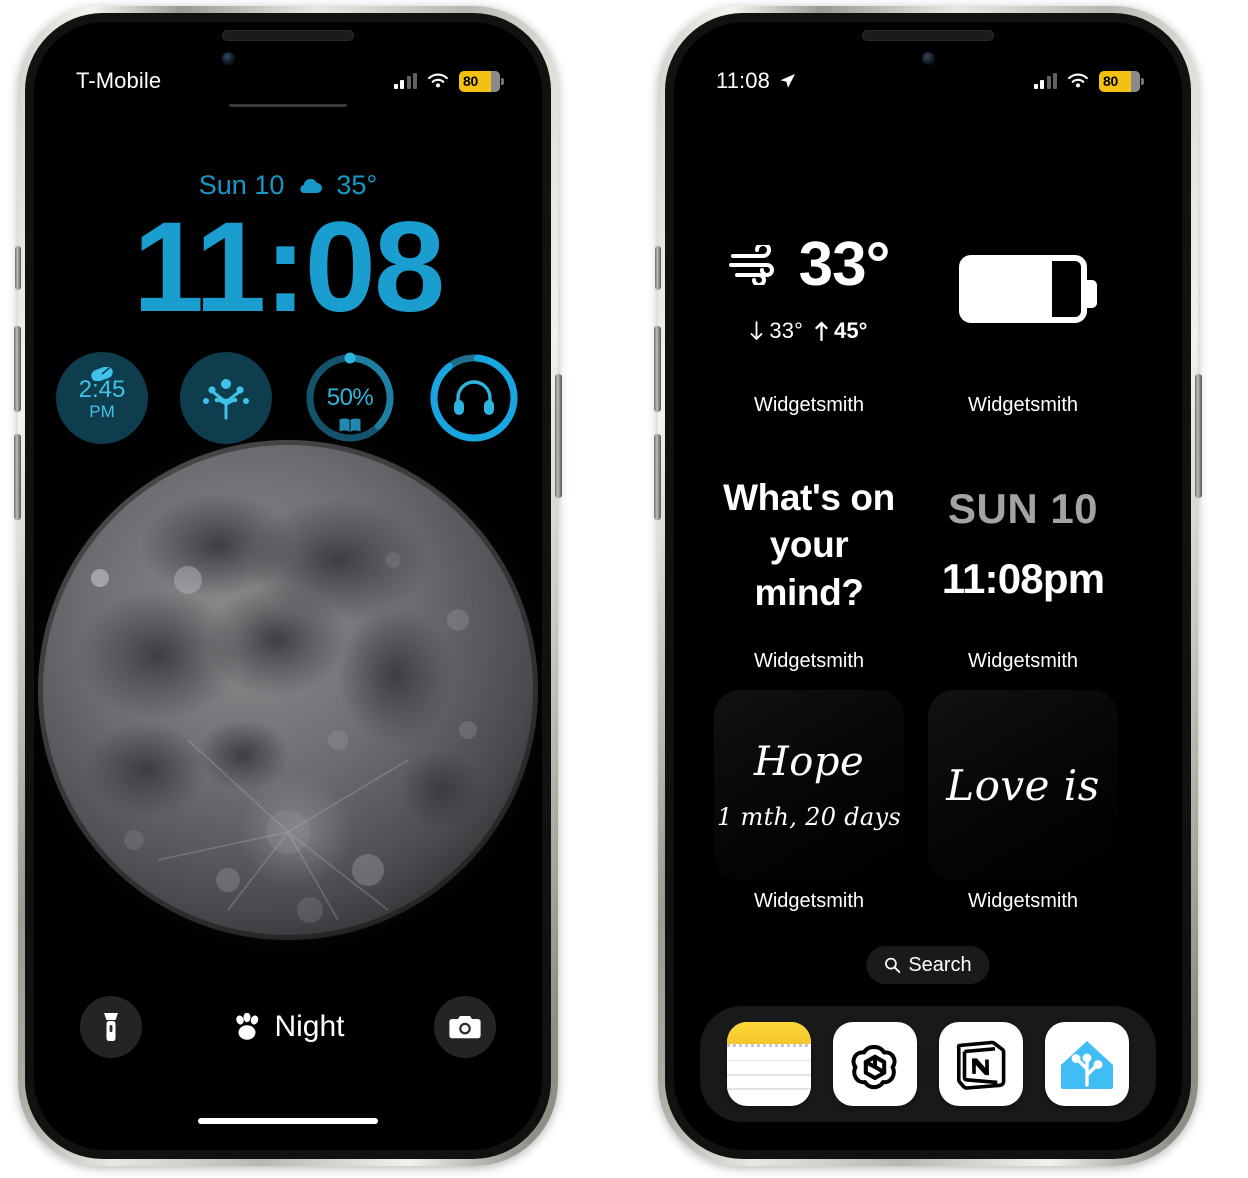  I want to click on weather-low-label: 33°, so click(786, 330).